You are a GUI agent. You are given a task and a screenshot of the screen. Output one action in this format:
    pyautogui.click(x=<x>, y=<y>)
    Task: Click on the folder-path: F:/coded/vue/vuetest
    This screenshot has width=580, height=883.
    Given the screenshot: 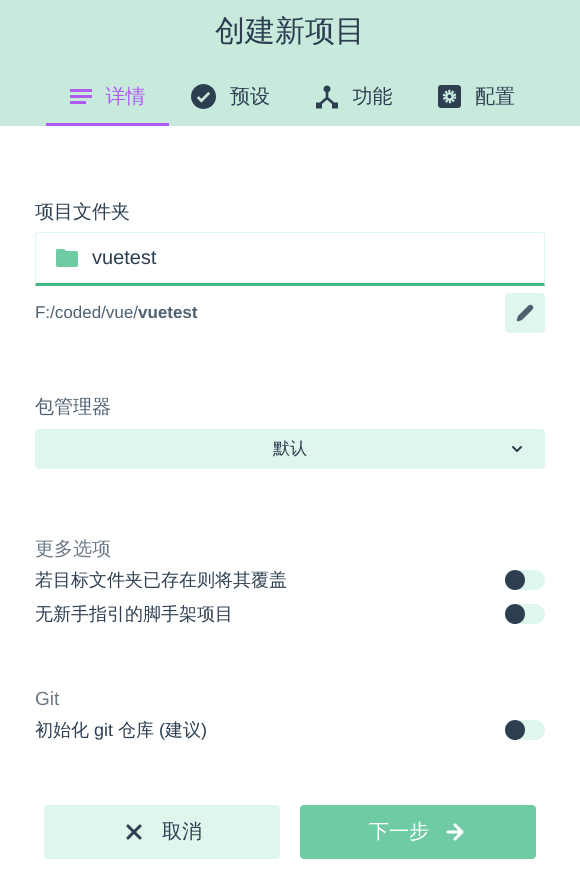 What is the action you would take?
    pyautogui.click(x=116, y=313)
    